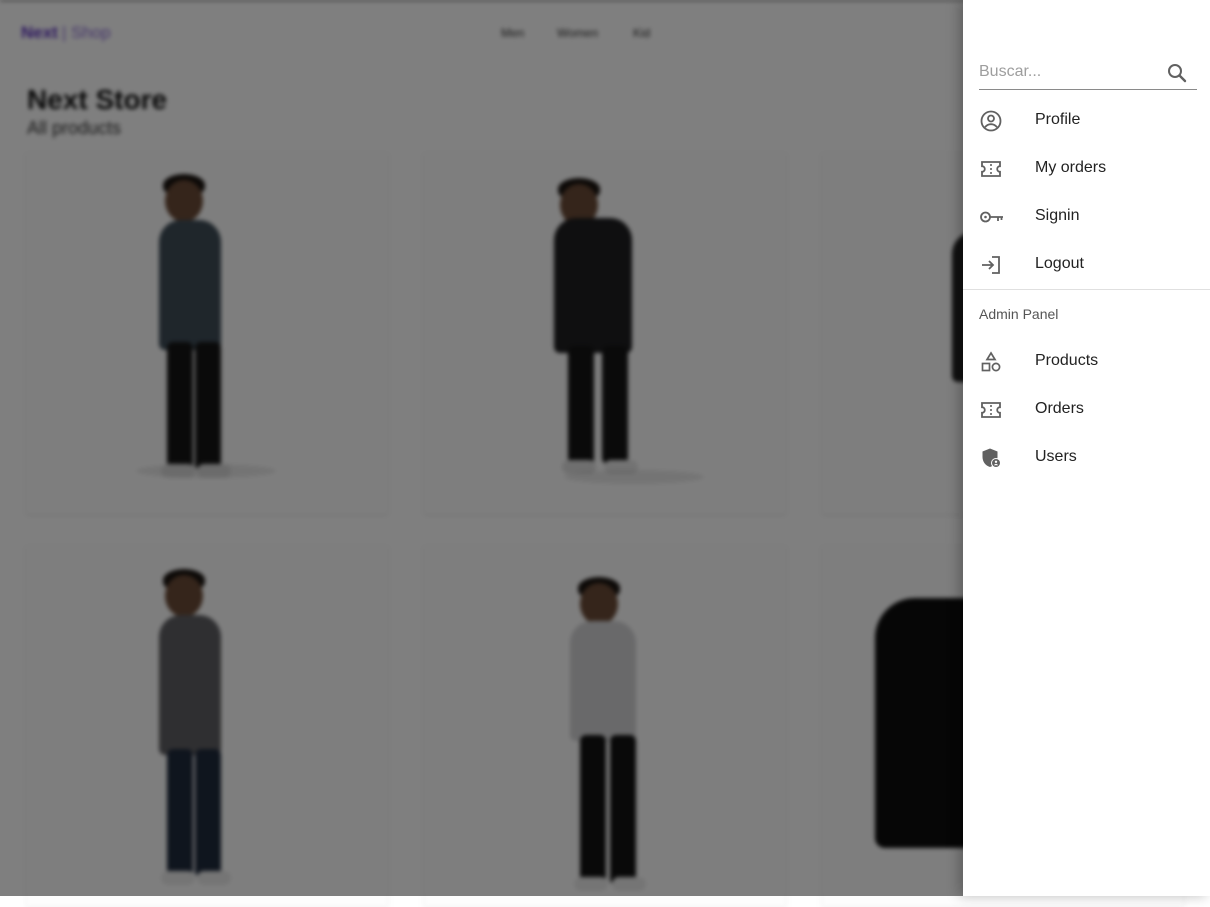 The width and height of the screenshot is (1210, 907). I want to click on menu-item-products: Products, so click(1086, 362).